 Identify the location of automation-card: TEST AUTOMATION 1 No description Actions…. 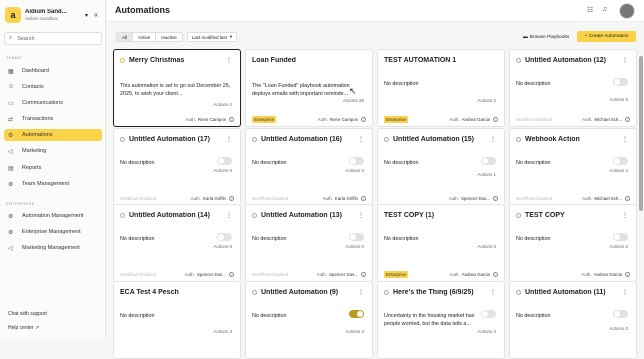
(441, 88).